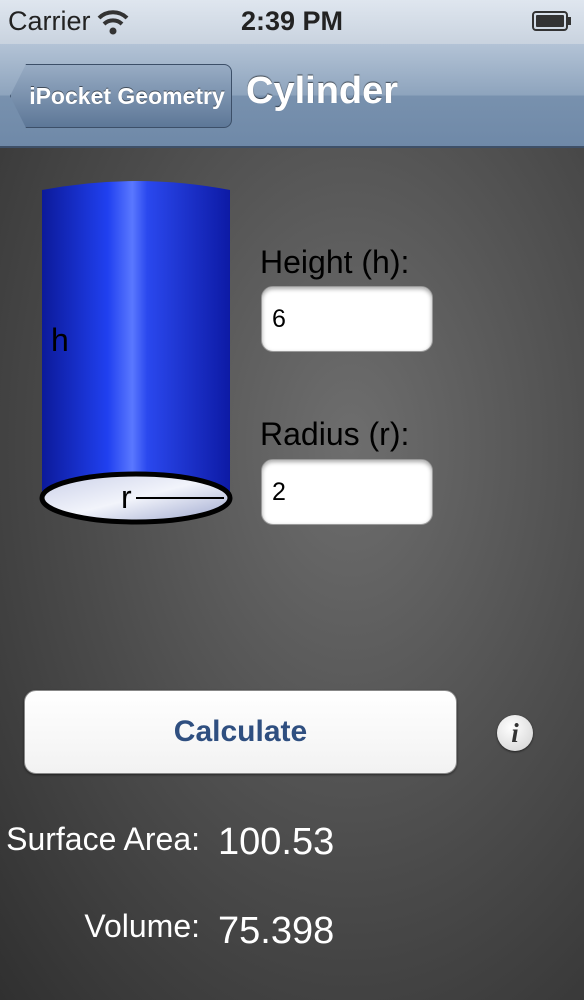  What do you see at coordinates (60, 340) in the screenshot?
I see `height-diagram-label: h` at bounding box center [60, 340].